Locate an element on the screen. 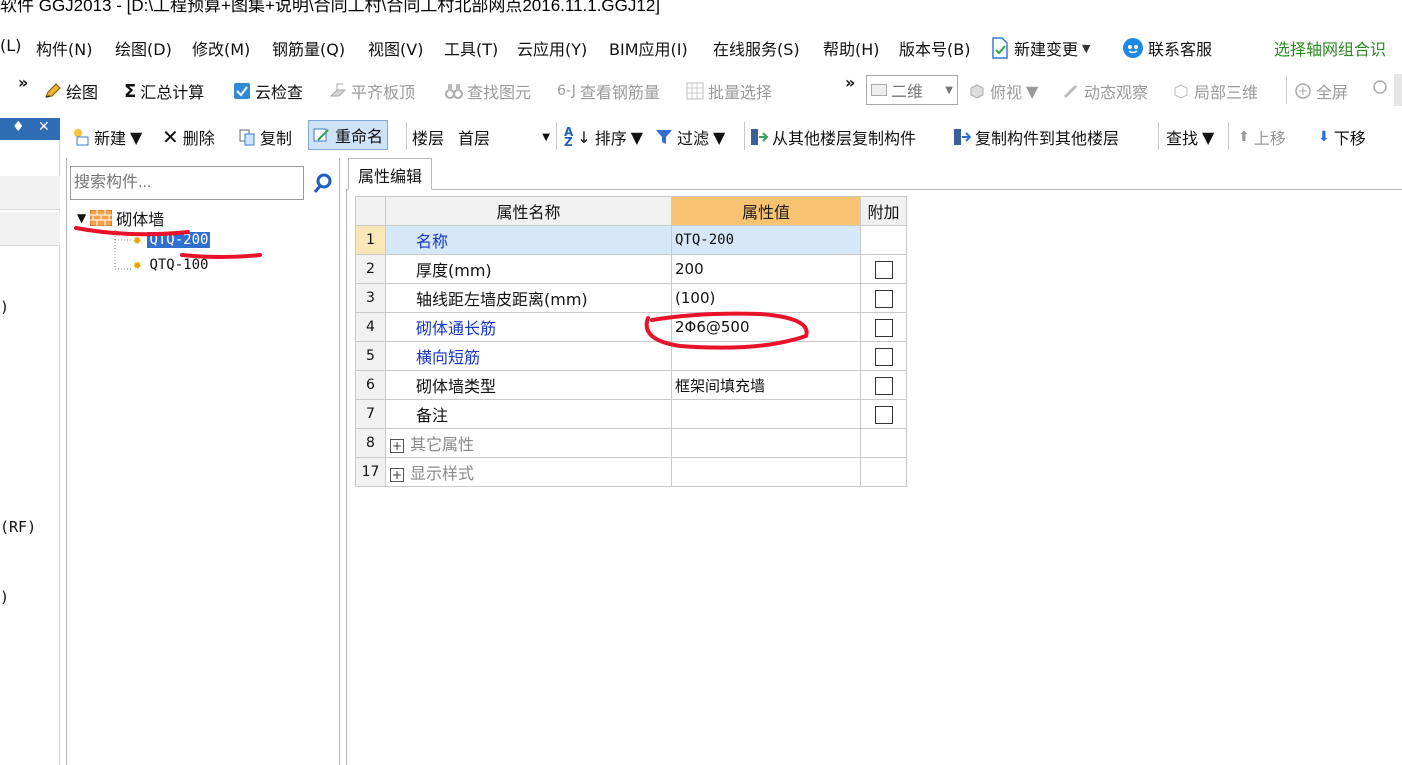 Image resolution: width=1402 pixels, height=765 pixels. table-row: 17 + 显示样式 is located at coordinates (631, 472).